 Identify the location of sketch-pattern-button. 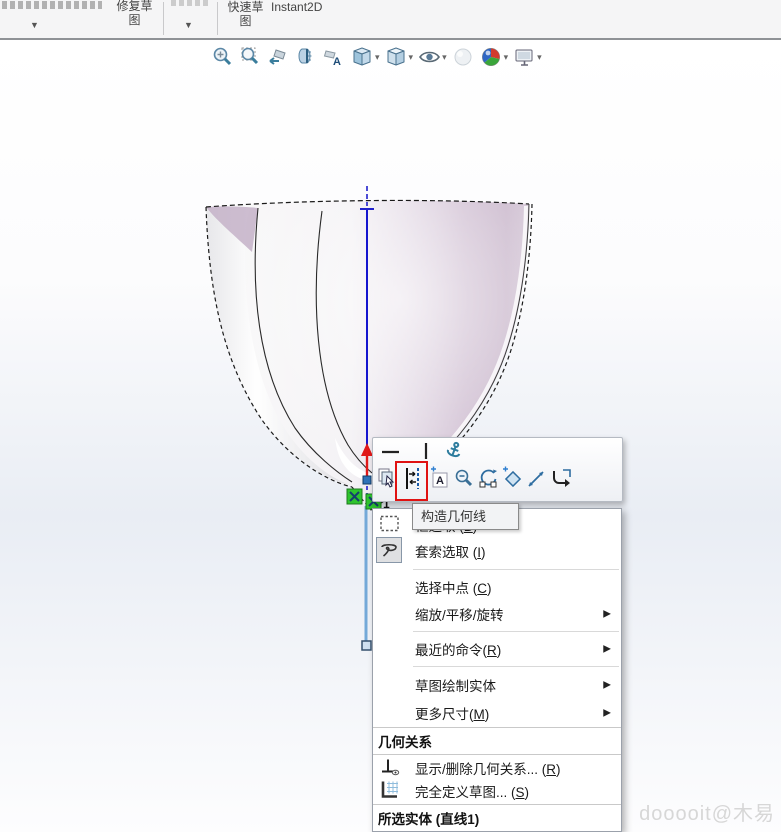
(512, 481).